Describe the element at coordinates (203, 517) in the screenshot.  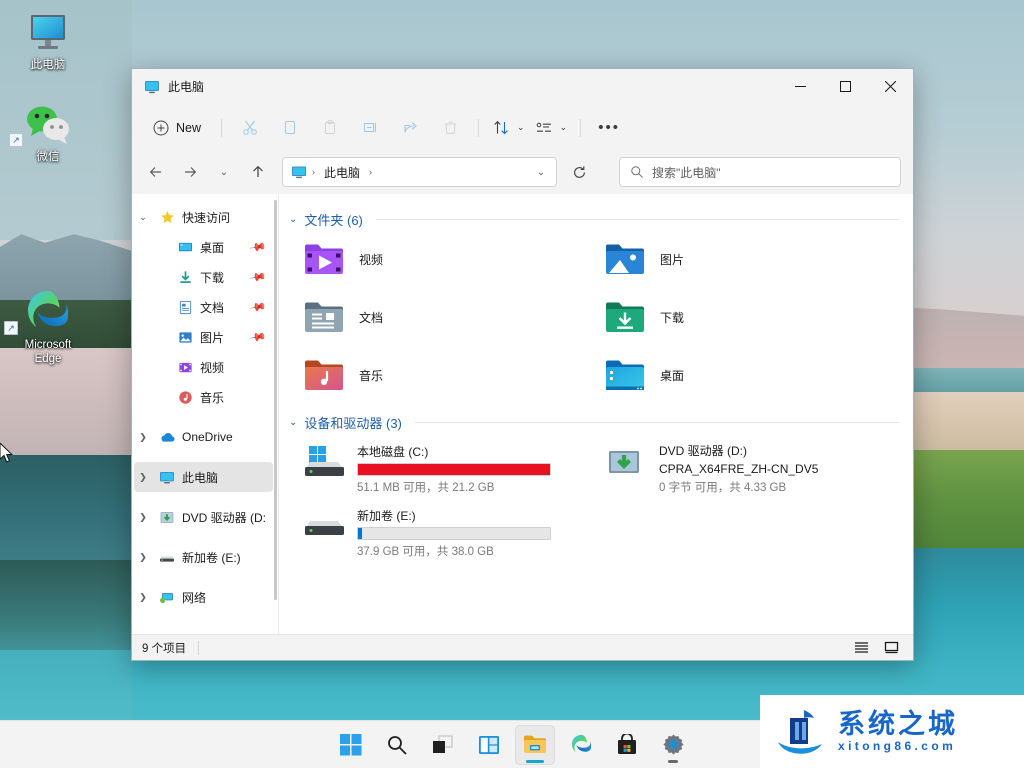
I see `sidebar-item-dvd-drive: ❯ DVD 驱动器 (D:)` at that location.